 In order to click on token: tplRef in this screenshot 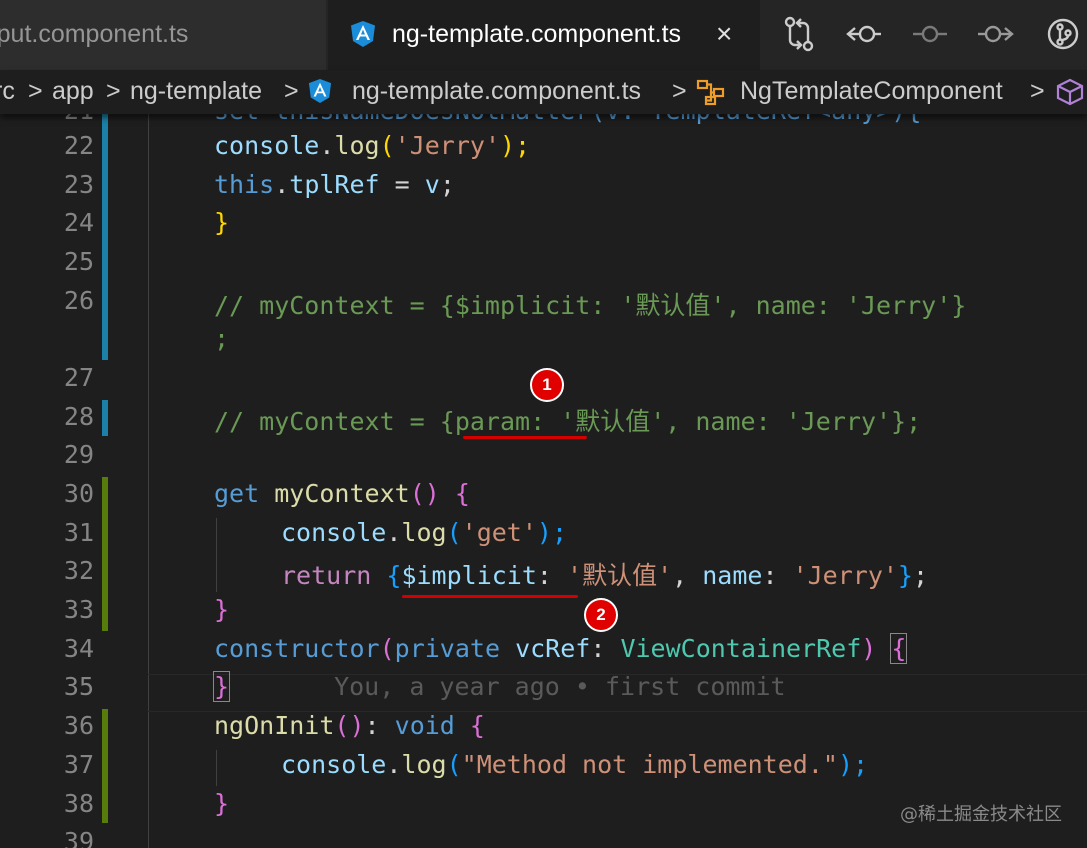, I will do `click(334, 184)`.